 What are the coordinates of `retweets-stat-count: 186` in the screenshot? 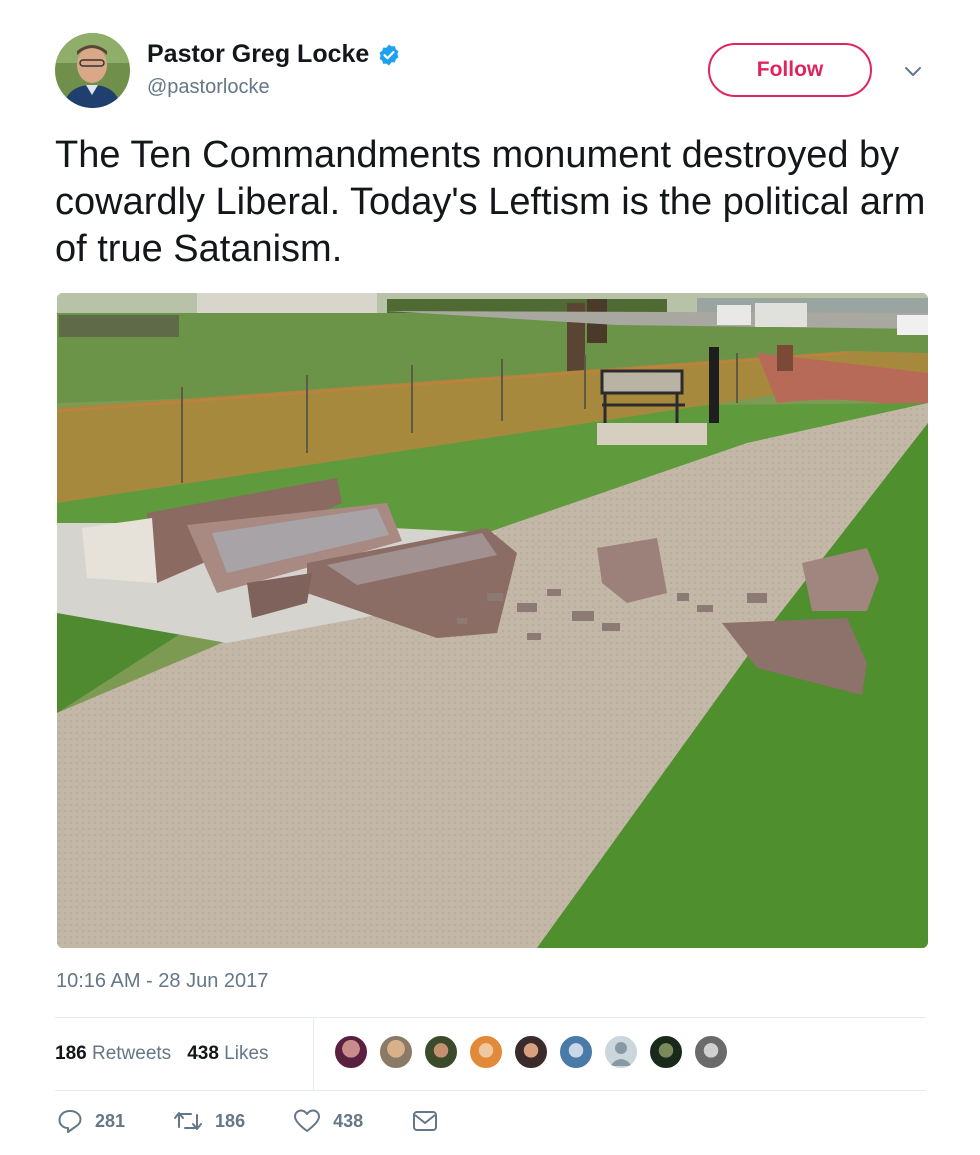 It's located at (71, 1053).